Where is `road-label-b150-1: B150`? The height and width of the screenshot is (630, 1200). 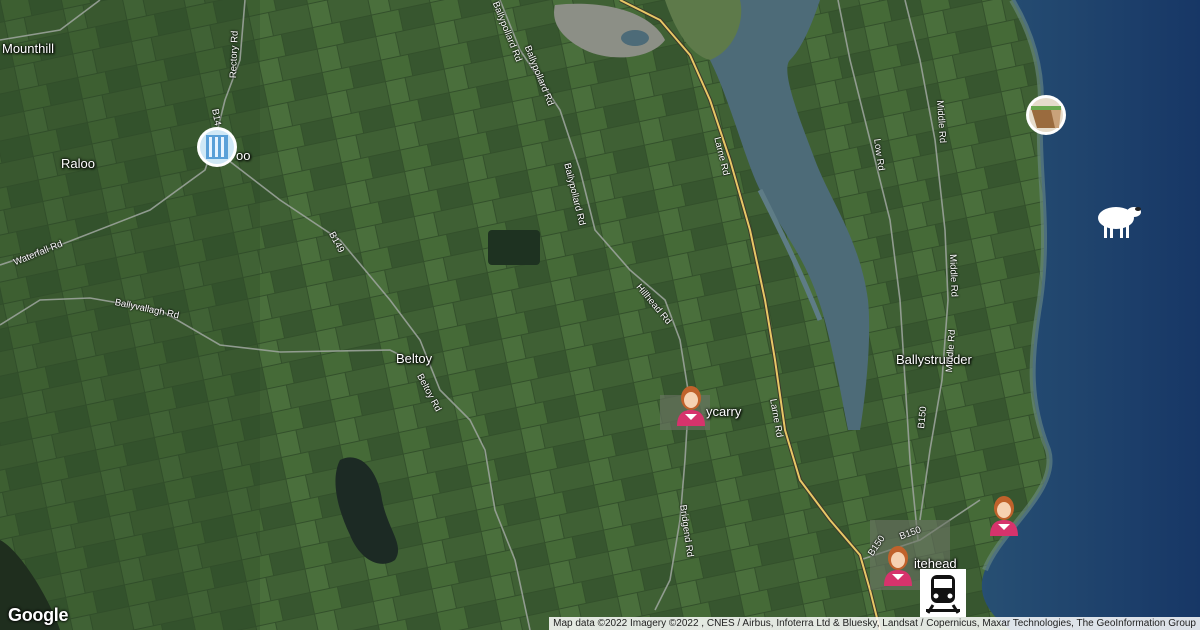 road-label-b150-1: B150 is located at coordinates (923, 417).